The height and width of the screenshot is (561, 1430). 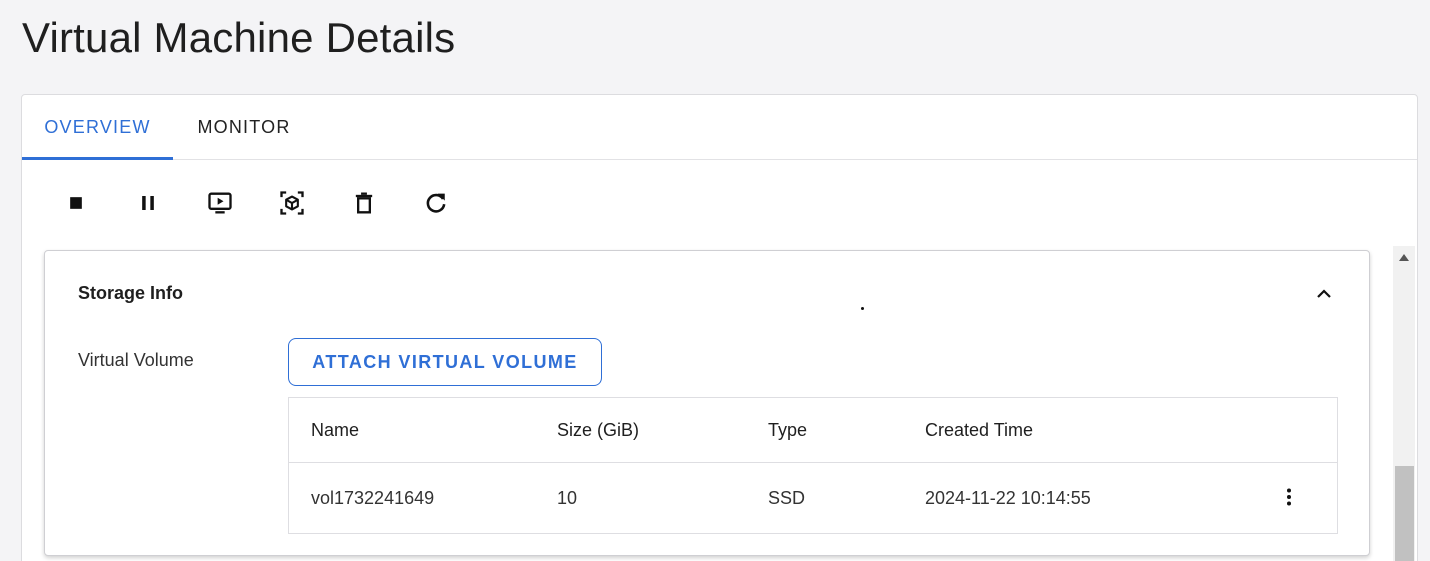 I want to click on row-actions-button, so click(x=1289, y=497).